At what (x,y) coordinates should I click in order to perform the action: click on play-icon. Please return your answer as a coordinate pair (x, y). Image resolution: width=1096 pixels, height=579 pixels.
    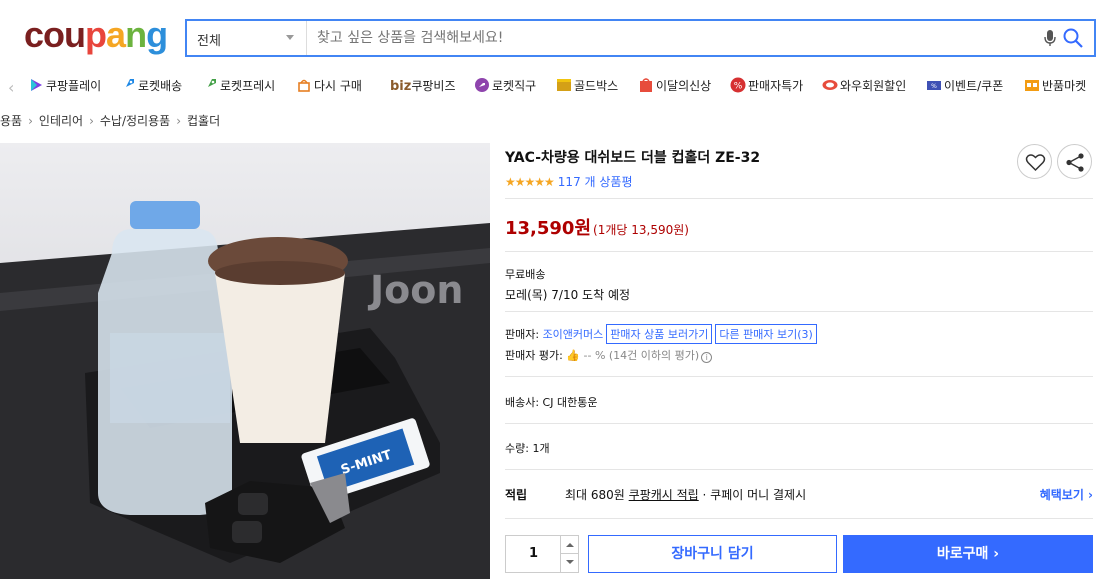
    Looking at the image, I should click on (36, 85).